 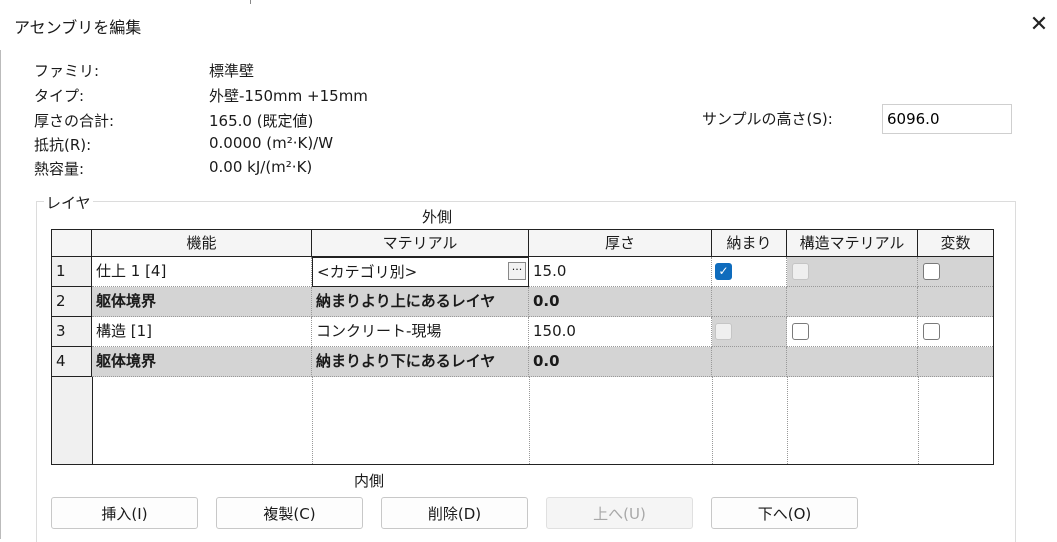 I want to click on layer-material-cell: 納まりより下にあるレイヤ, so click(x=420, y=362).